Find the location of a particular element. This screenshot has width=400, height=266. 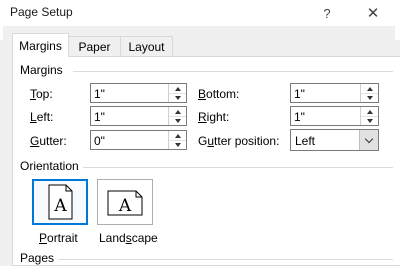

help-button: ? is located at coordinates (327, 13).